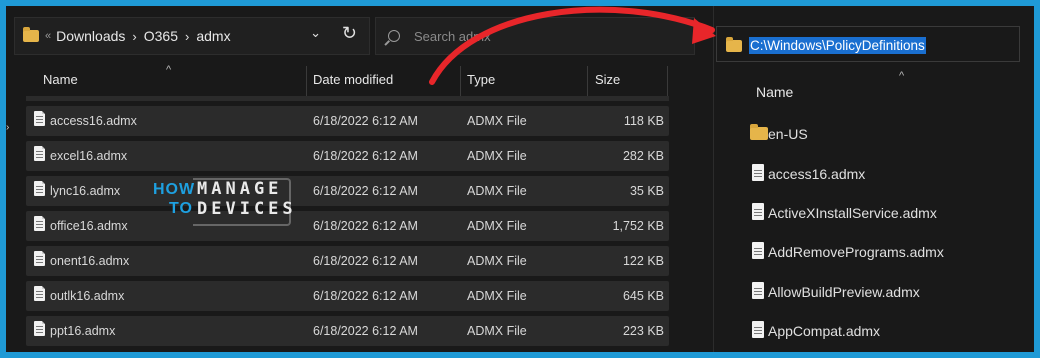 The height and width of the screenshot is (358, 1040). Describe the element at coordinates (643, 331) in the screenshot. I see `file-size: 223 KB` at that location.